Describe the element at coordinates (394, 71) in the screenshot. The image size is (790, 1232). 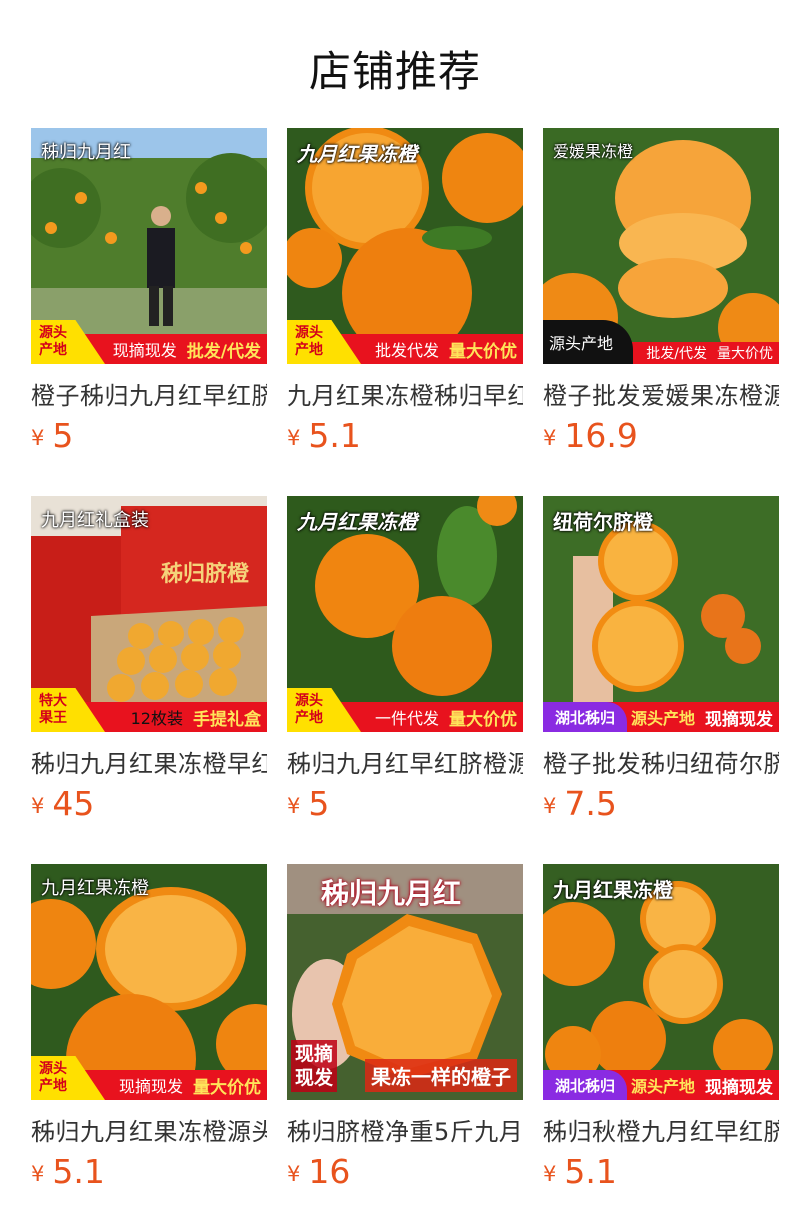
I see `page-title: 店铺推荐` at that location.